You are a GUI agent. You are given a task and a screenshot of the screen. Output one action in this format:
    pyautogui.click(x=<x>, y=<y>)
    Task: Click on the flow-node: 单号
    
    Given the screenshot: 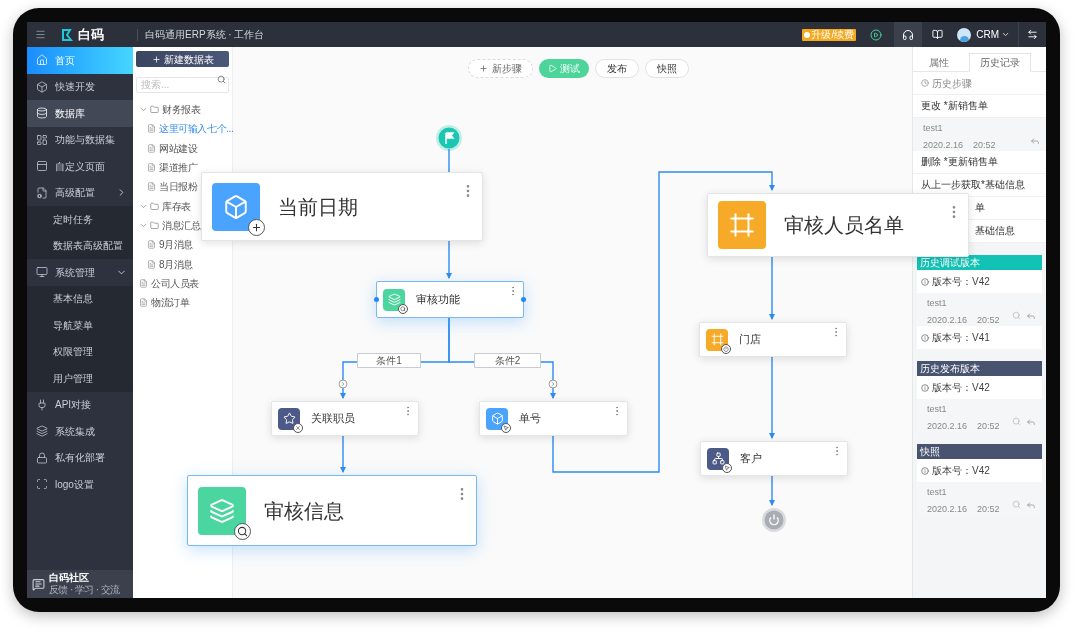 What is the action you would take?
    pyautogui.click(x=553, y=418)
    